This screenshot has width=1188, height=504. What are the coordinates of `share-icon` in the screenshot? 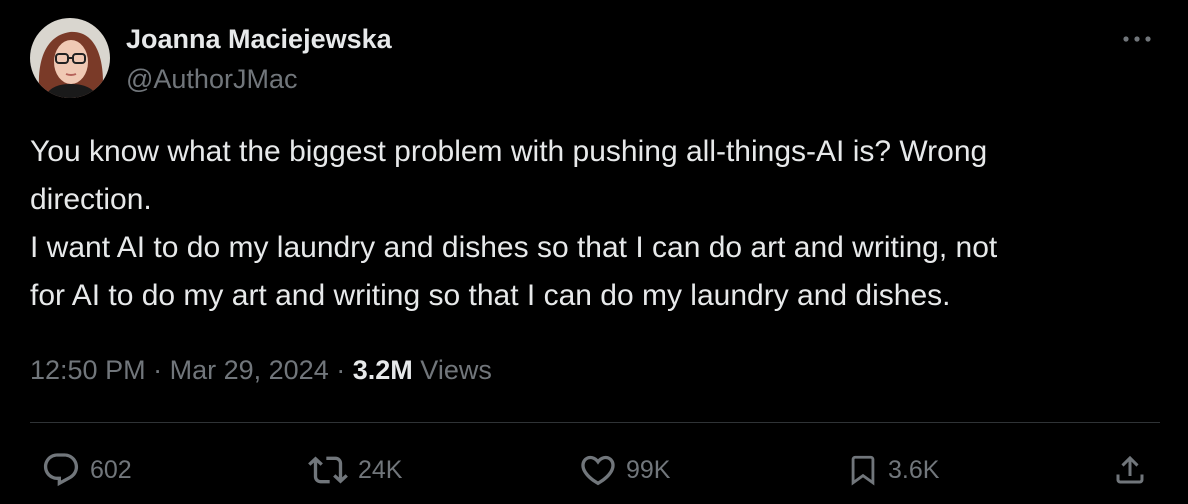 It's located at (1130, 469).